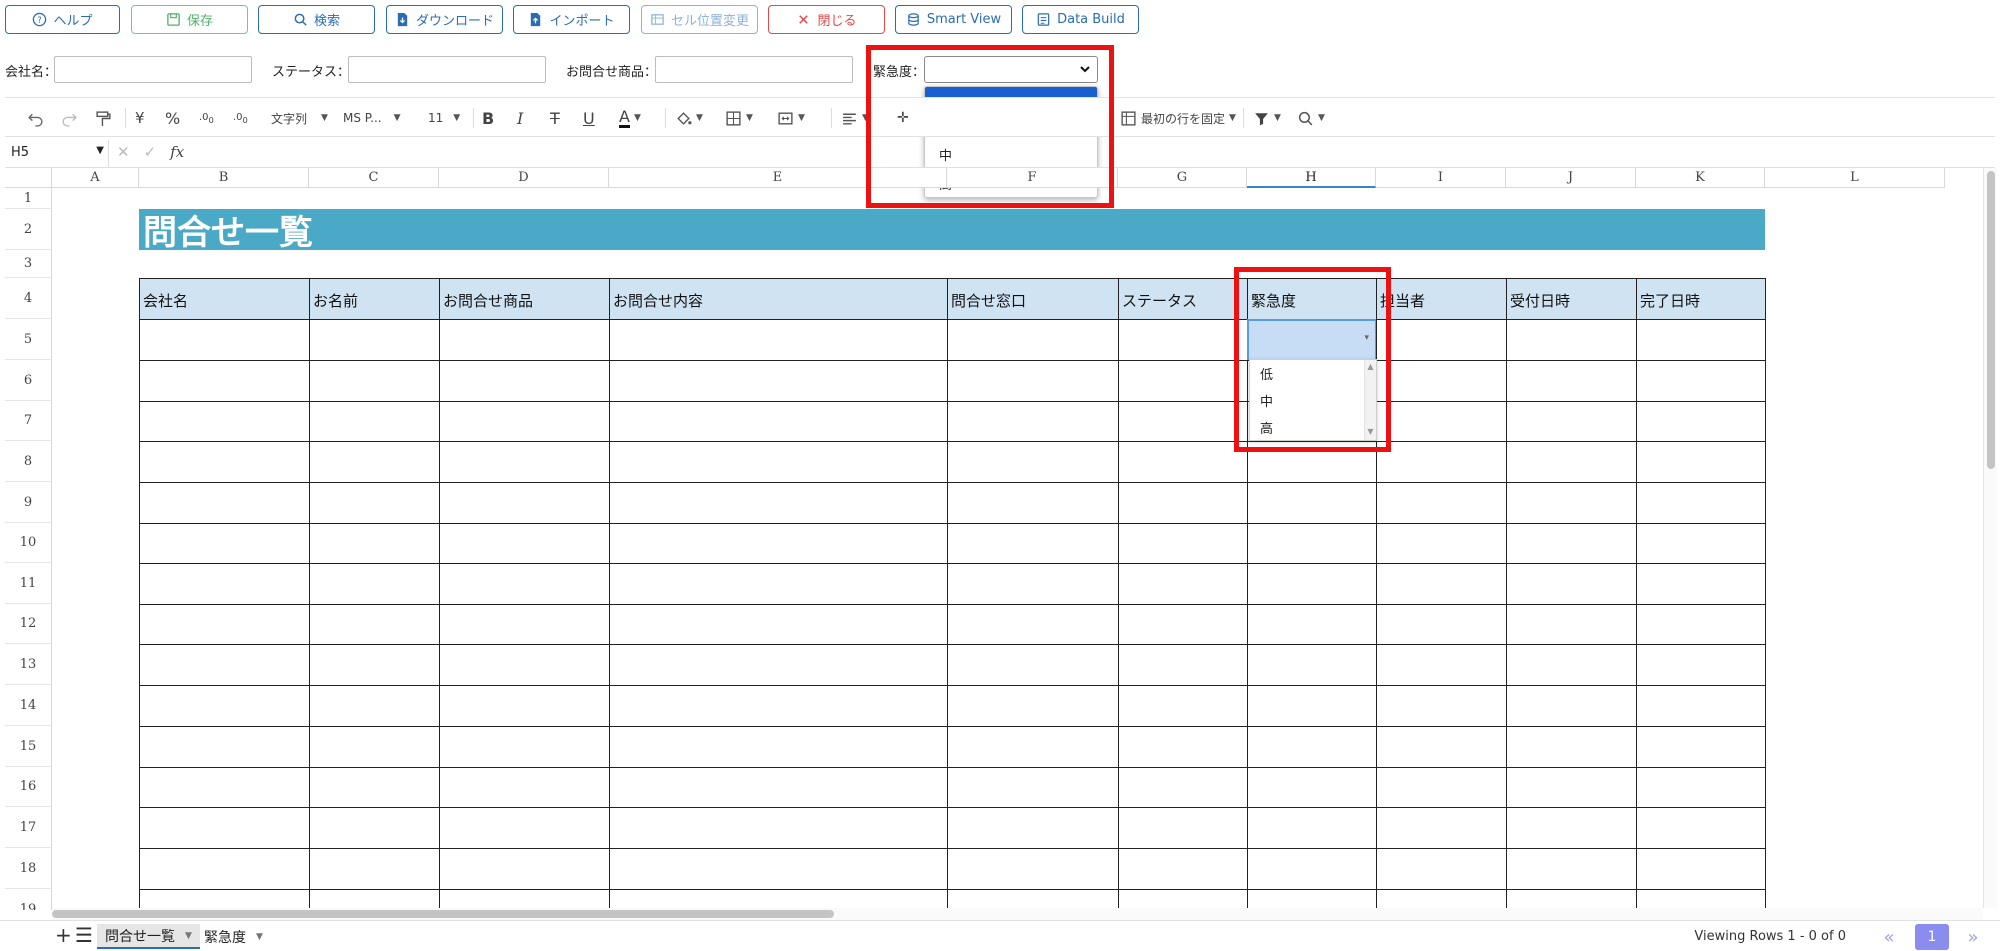  I want to click on number-format-select: 文字列 ▼, so click(299, 118).